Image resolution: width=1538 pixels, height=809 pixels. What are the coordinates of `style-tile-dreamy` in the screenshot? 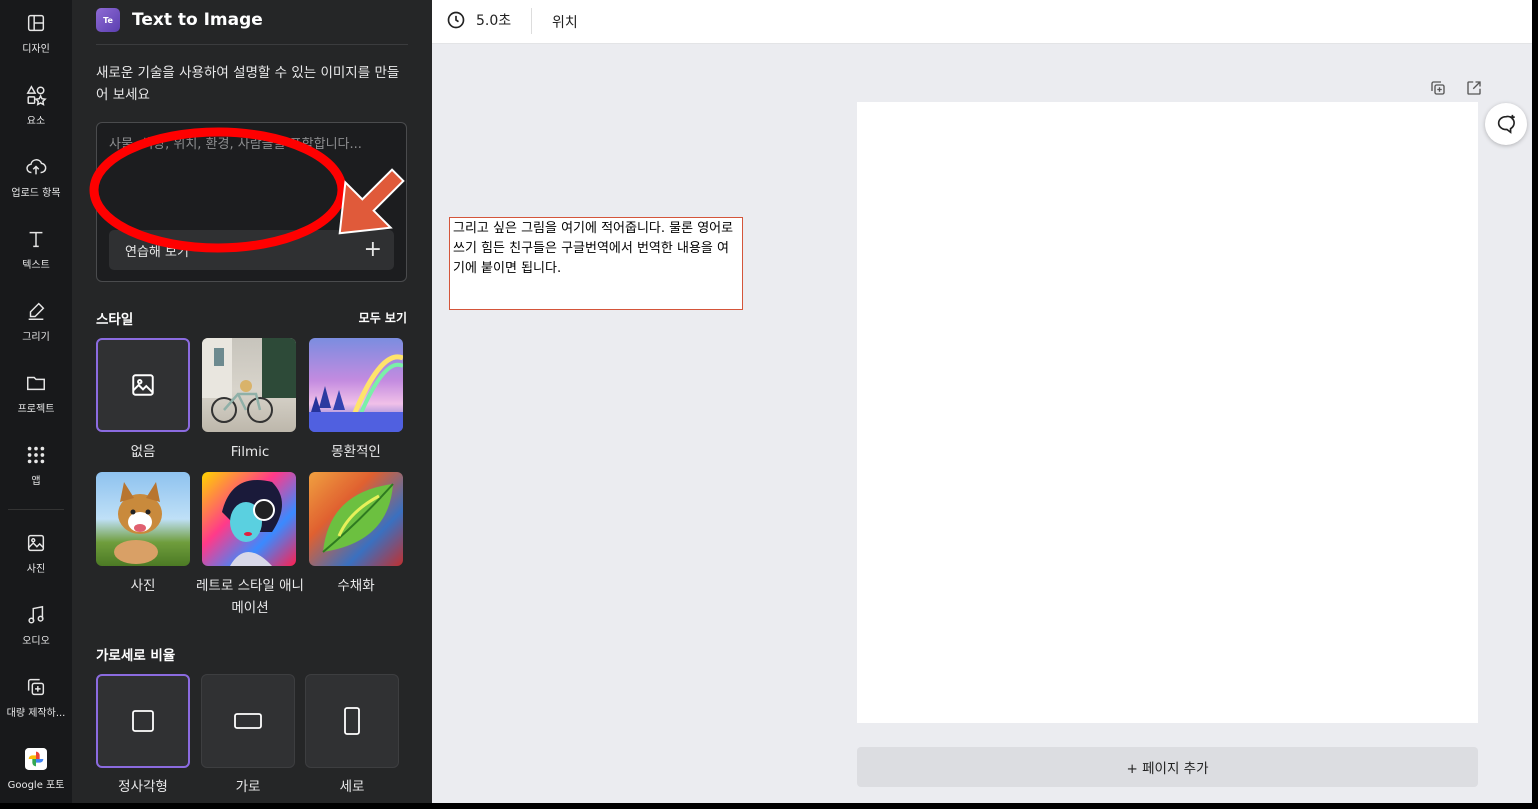 It's located at (356, 385).